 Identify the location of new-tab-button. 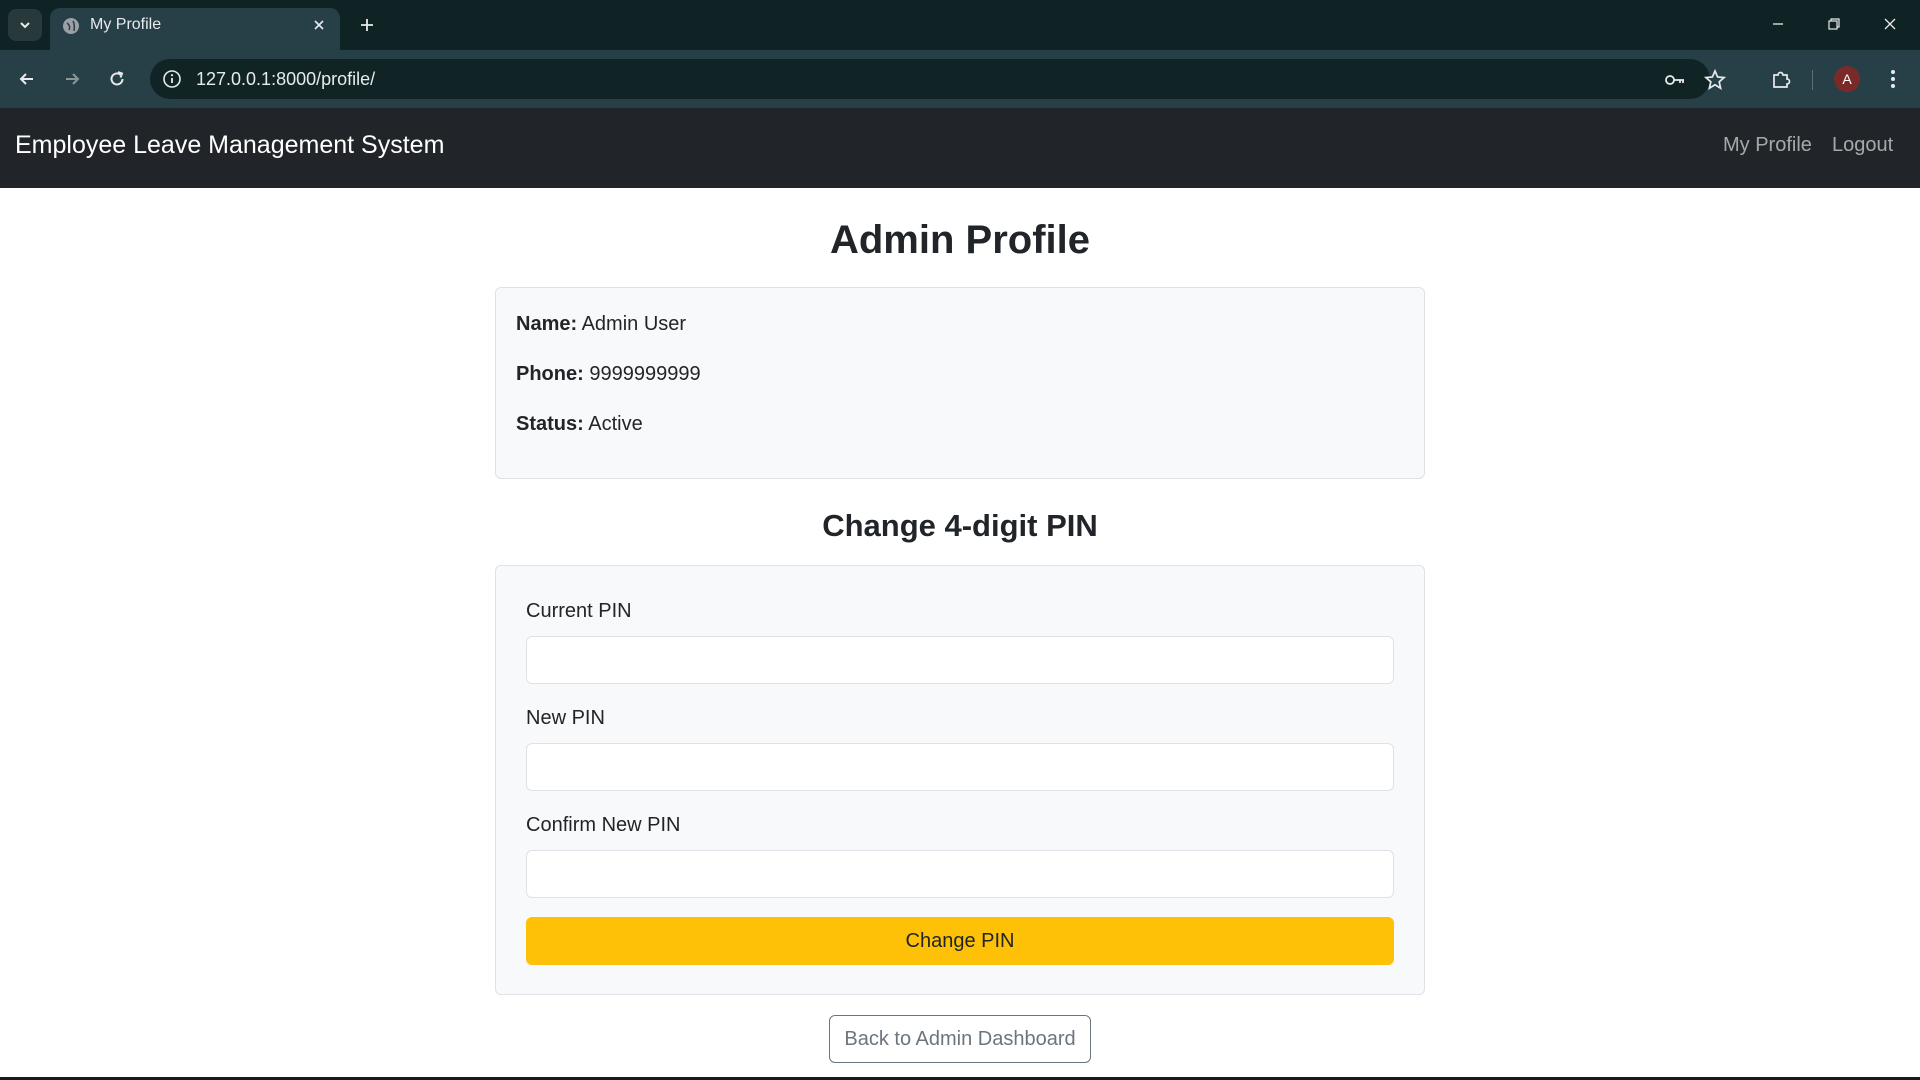
(367, 25).